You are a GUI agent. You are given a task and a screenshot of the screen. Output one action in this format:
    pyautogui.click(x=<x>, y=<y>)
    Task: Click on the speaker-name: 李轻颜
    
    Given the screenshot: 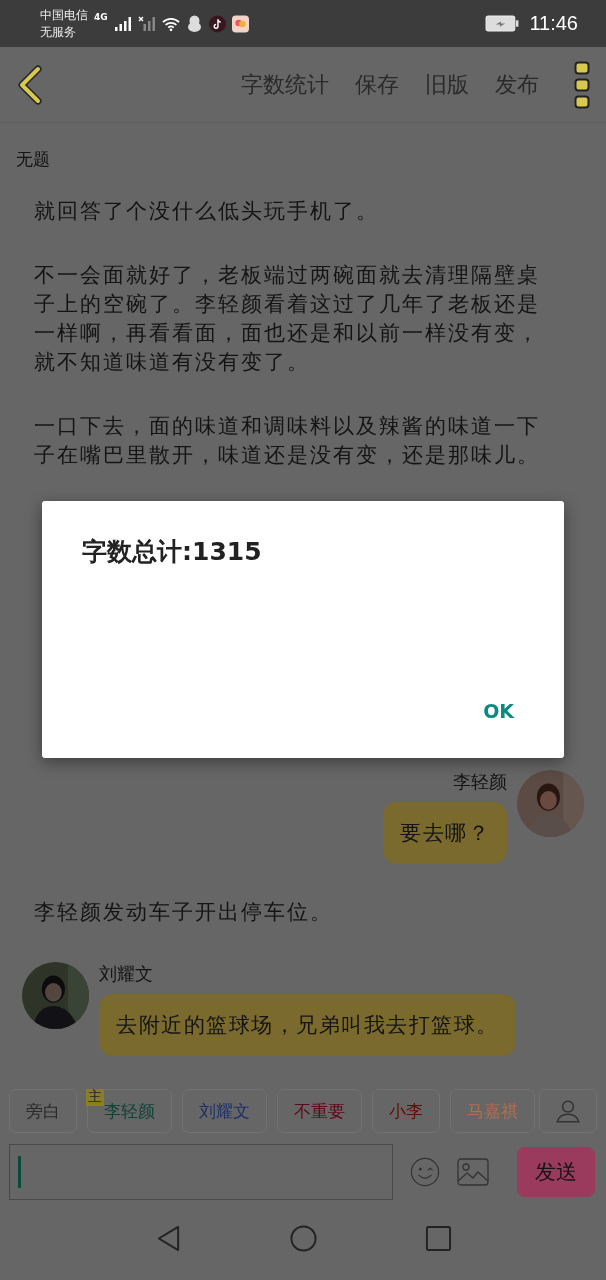 What is the action you would take?
    pyautogui.click(x=480, y=782)
    